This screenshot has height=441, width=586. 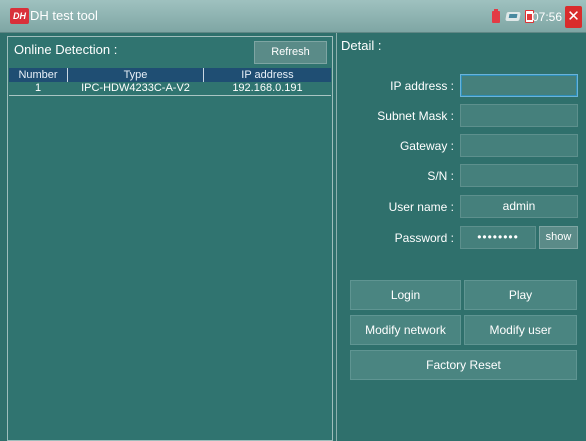 What do you see at coordinates (519, 145) in the screenshot?
I see `gateway-field` at bounding box center [519, 145].